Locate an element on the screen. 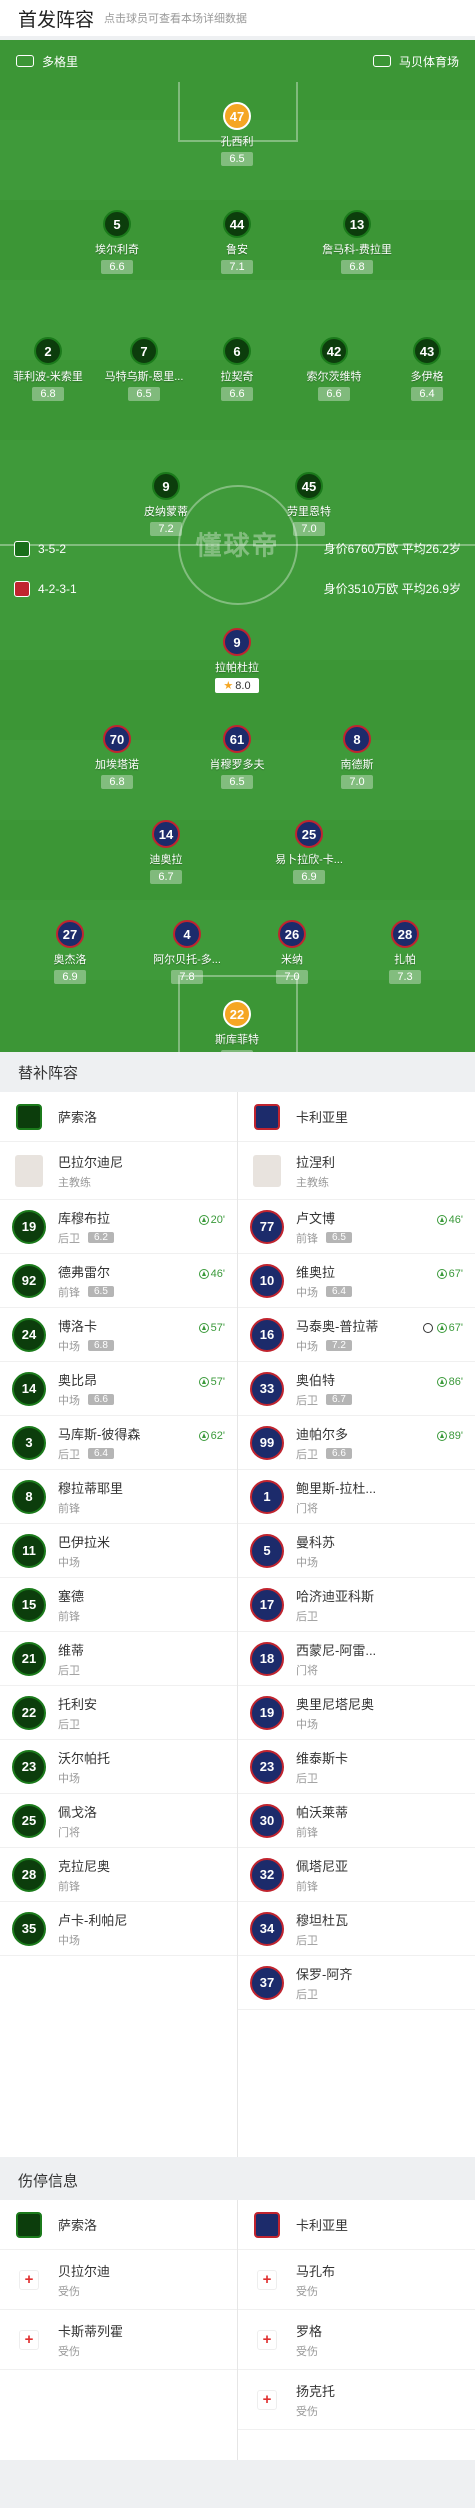 The height and width of the screenshot is (2508, 475). sub-player-row: 77 卢文博 前锋 6.5 46' is located at coordinates (356, 1227).